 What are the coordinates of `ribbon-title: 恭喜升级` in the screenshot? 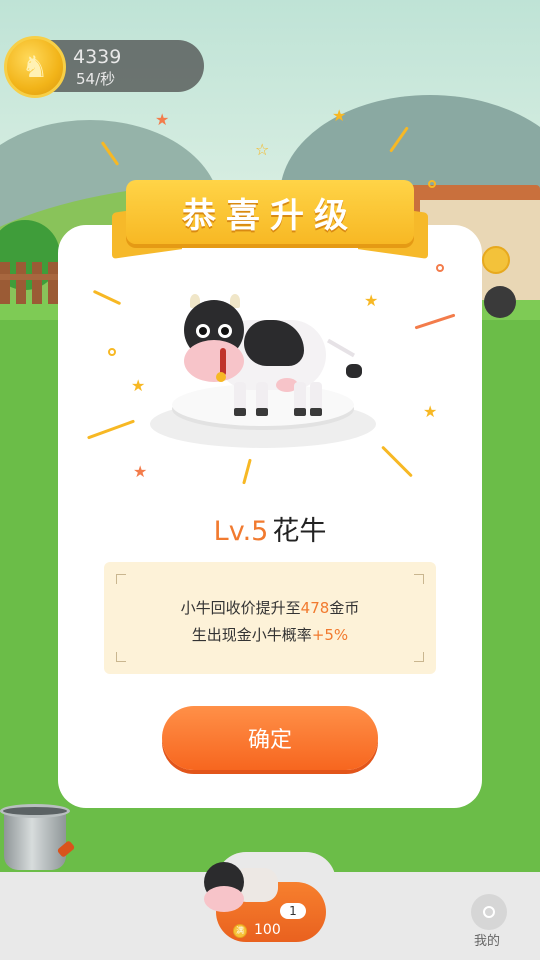 It's located at (270, 215).